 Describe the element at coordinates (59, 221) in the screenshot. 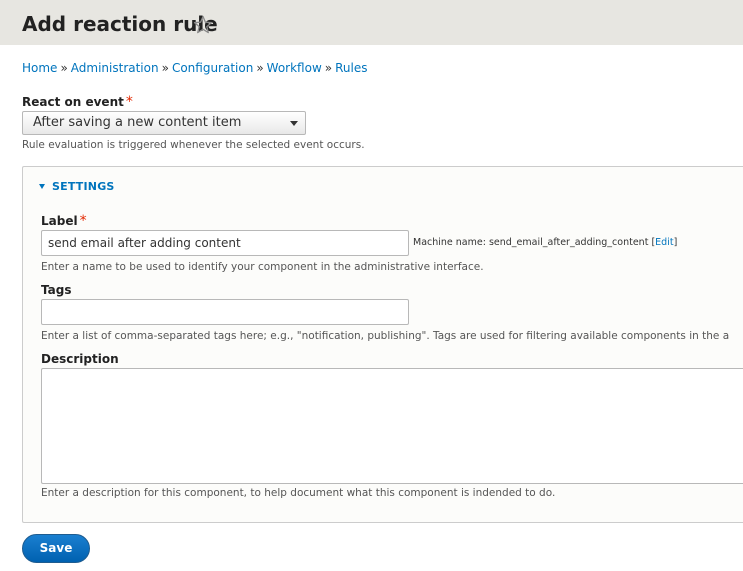

I see `label-field-label-text: Label` at that location.